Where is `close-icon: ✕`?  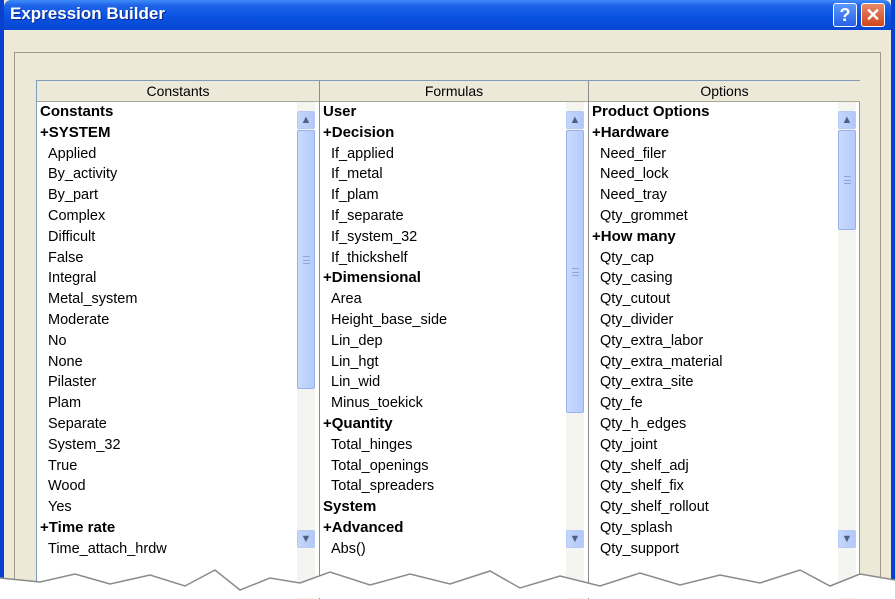 close-icon: ✕ is located at coordinates (873, 14).